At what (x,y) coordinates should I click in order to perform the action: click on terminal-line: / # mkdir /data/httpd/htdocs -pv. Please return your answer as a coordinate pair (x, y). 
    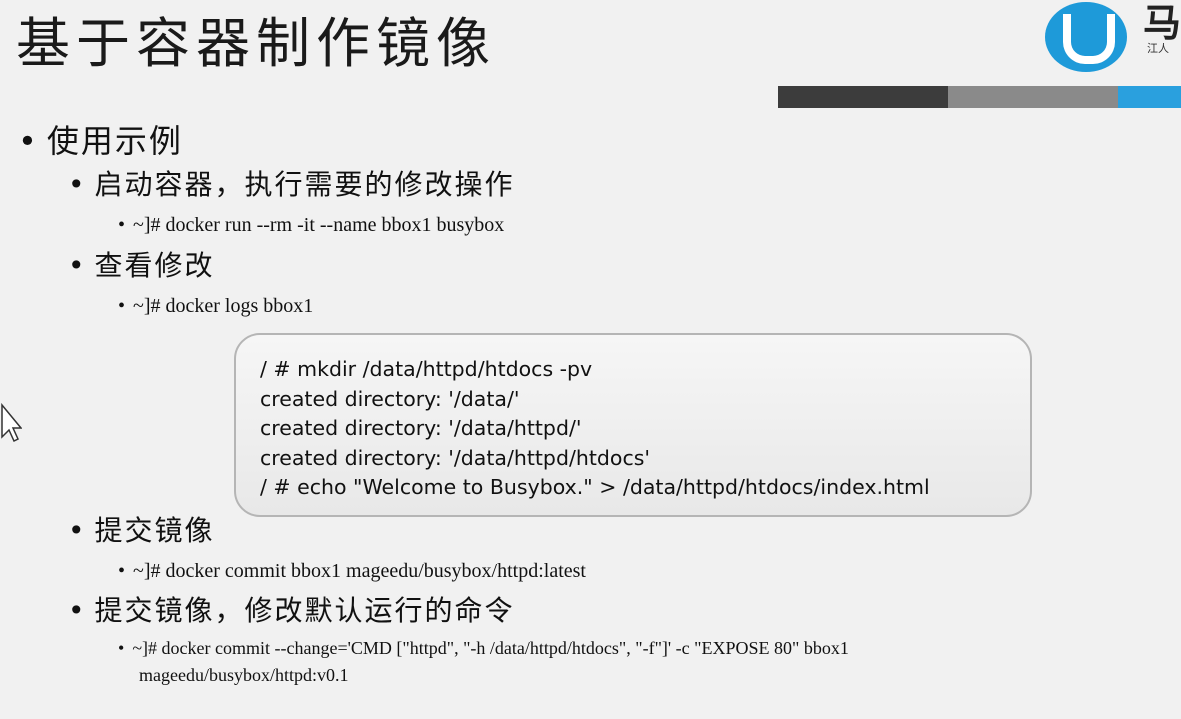
    Looking at the image, I should click on (426, 369).